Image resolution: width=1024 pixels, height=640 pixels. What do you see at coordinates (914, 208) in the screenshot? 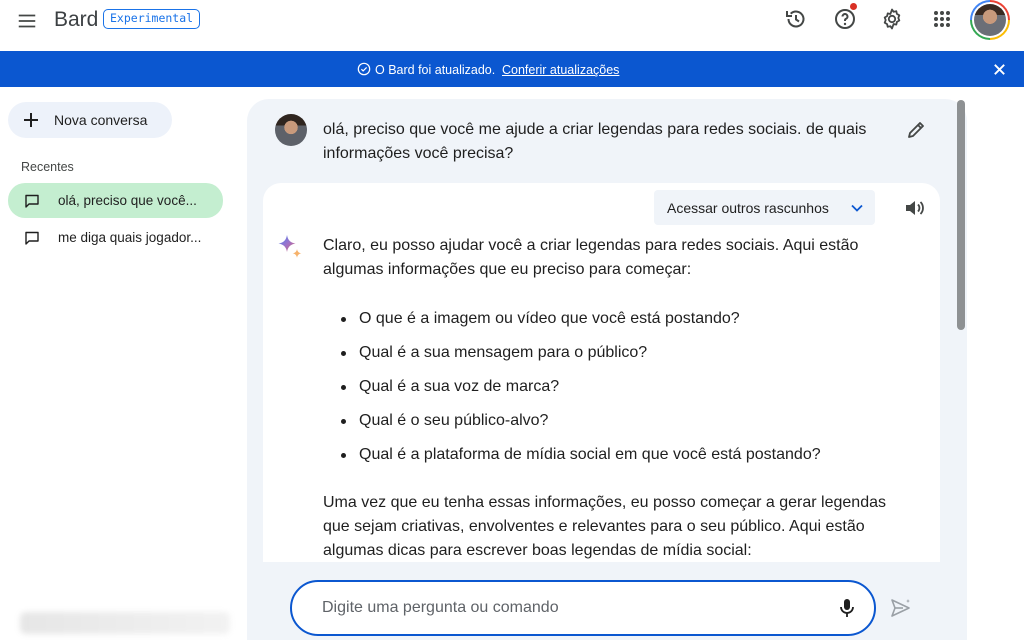
I see `speaker-icon` at bounding box center [914, 208].